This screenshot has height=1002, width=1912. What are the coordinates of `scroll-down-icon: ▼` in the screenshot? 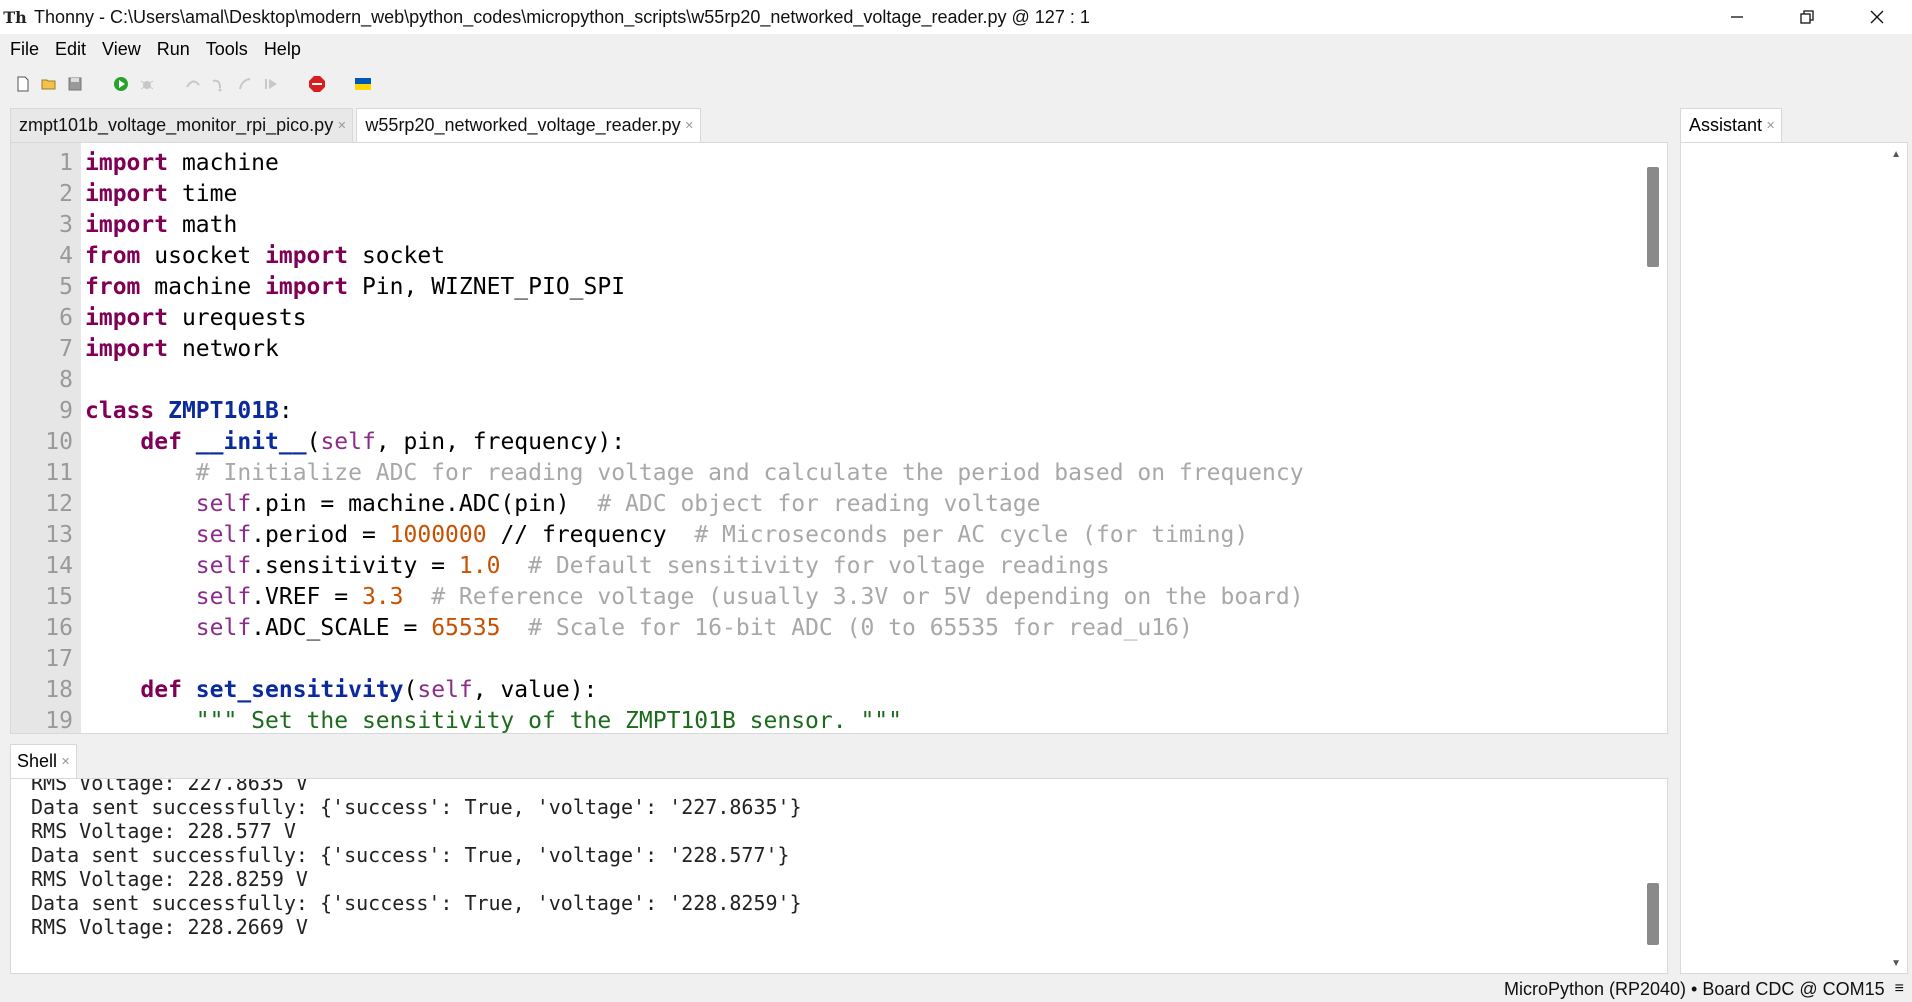 It's located at (1896, 963).